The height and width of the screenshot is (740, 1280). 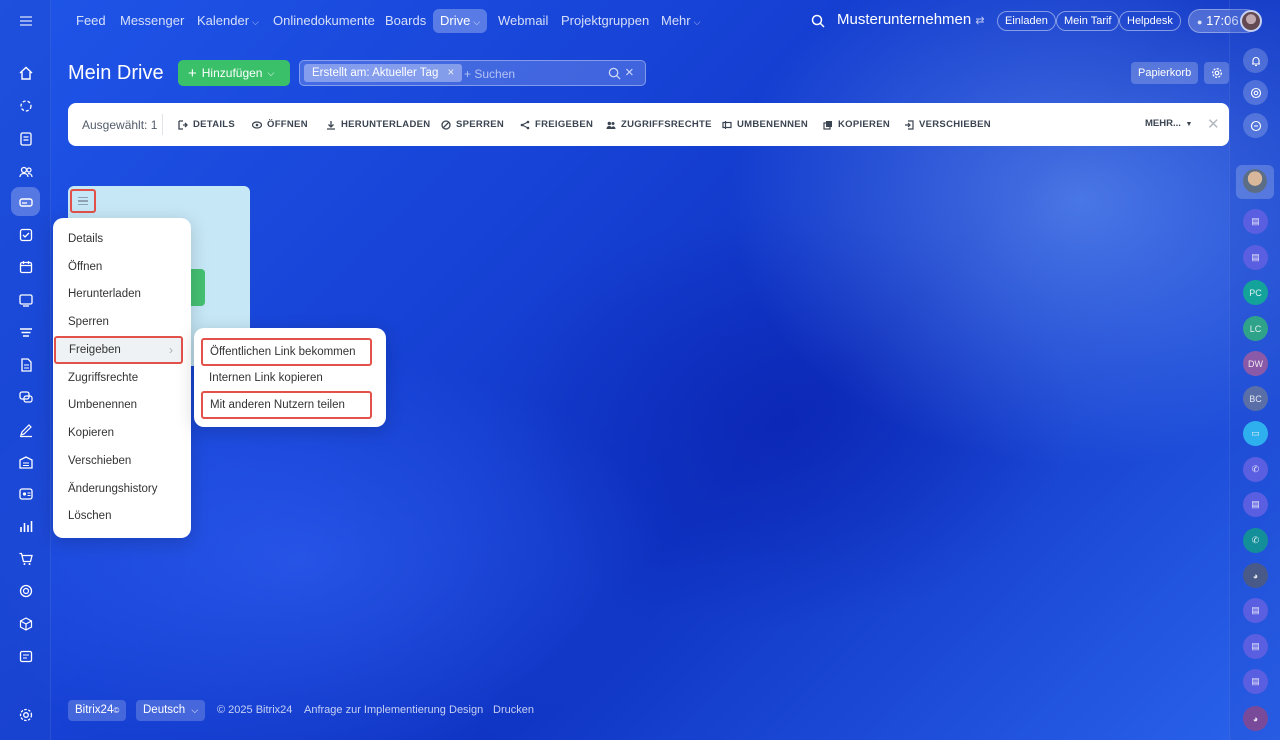 I want to click on sign-icon, so click(x=25, y=429).